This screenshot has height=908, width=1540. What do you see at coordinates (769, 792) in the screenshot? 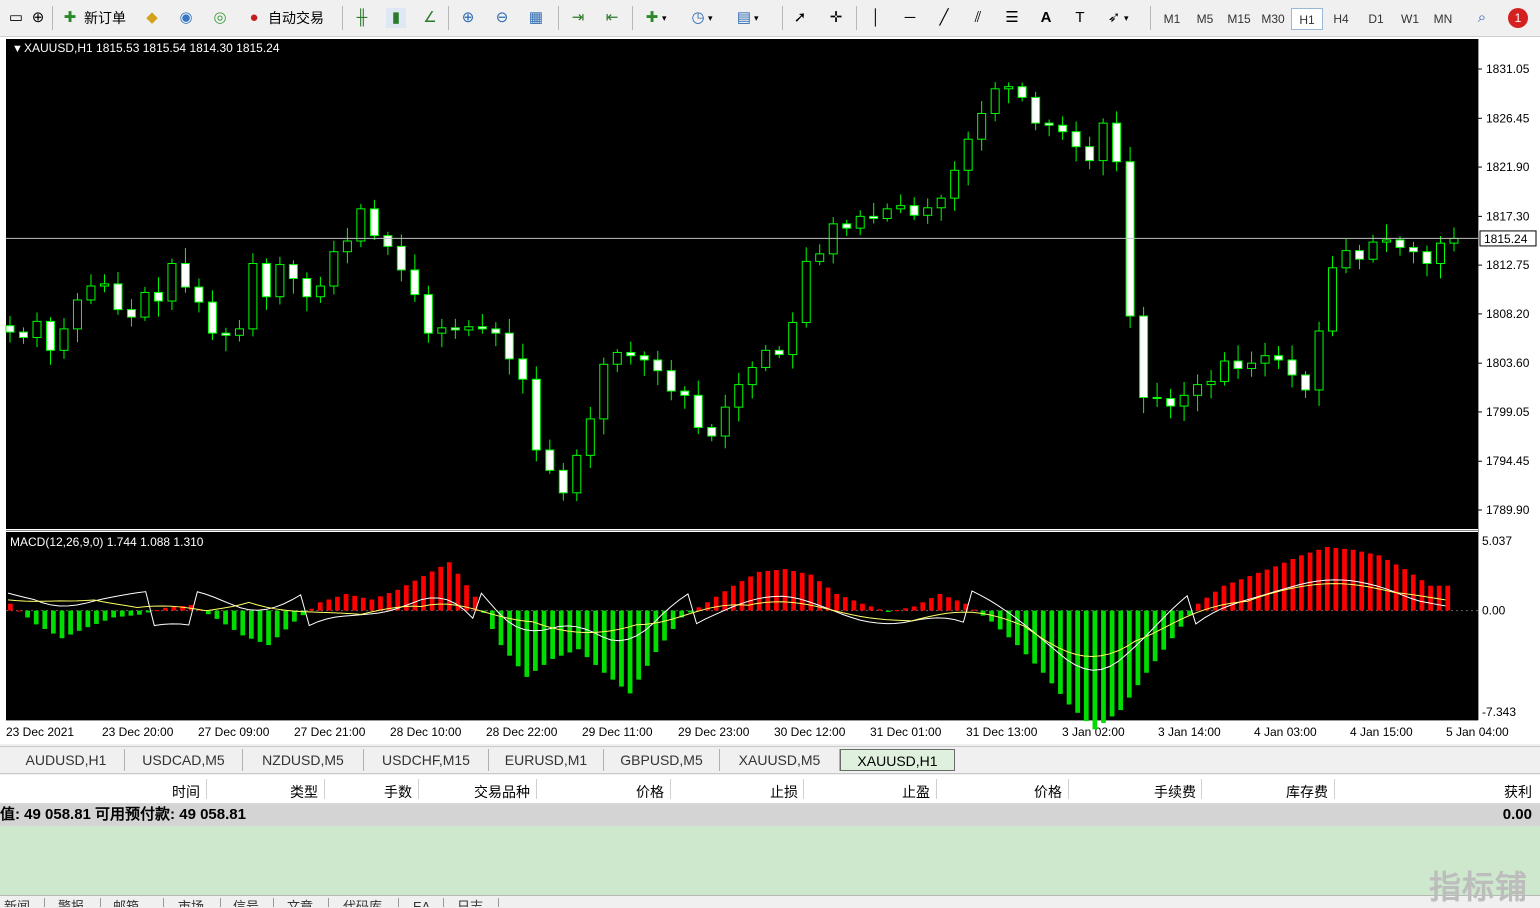
I see `col-sl: 止损` at bounding box center [769, 792].